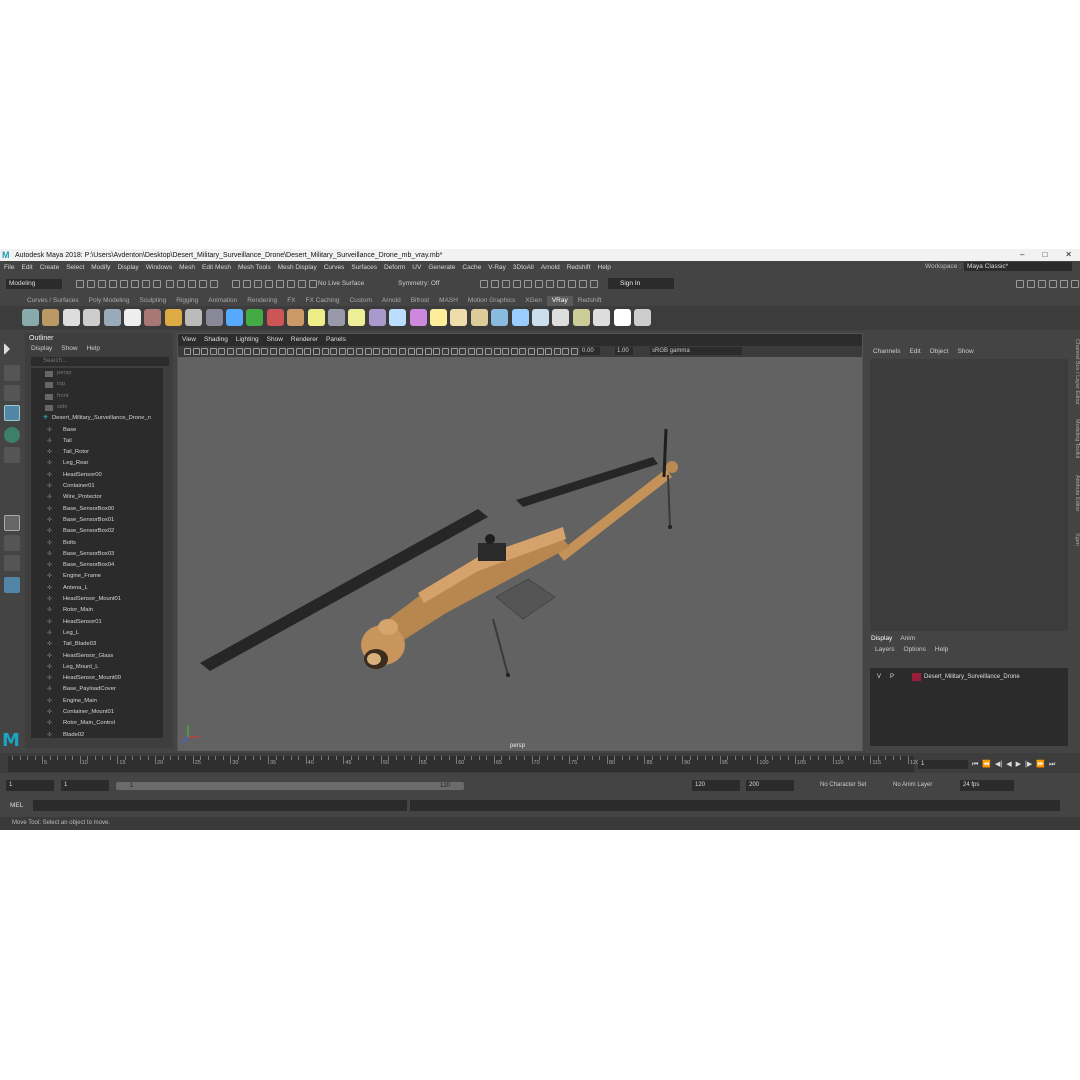 This screenshot has height=1080, width=1080. Describe the element at coordinates (1075, 493) in the screenshot. I see `side-tab-attribute-editor: Attribute Editor` at that location.